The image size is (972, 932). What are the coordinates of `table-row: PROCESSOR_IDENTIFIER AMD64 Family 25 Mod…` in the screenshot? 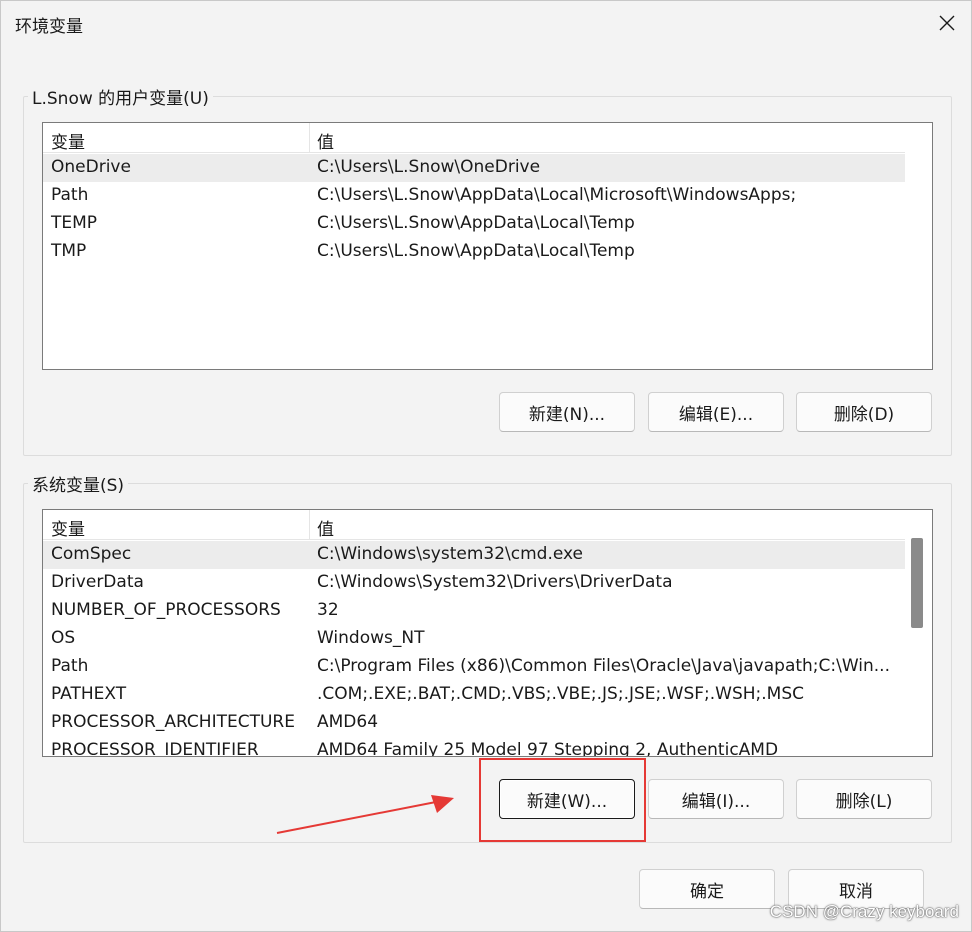 It's located at (474, 747).